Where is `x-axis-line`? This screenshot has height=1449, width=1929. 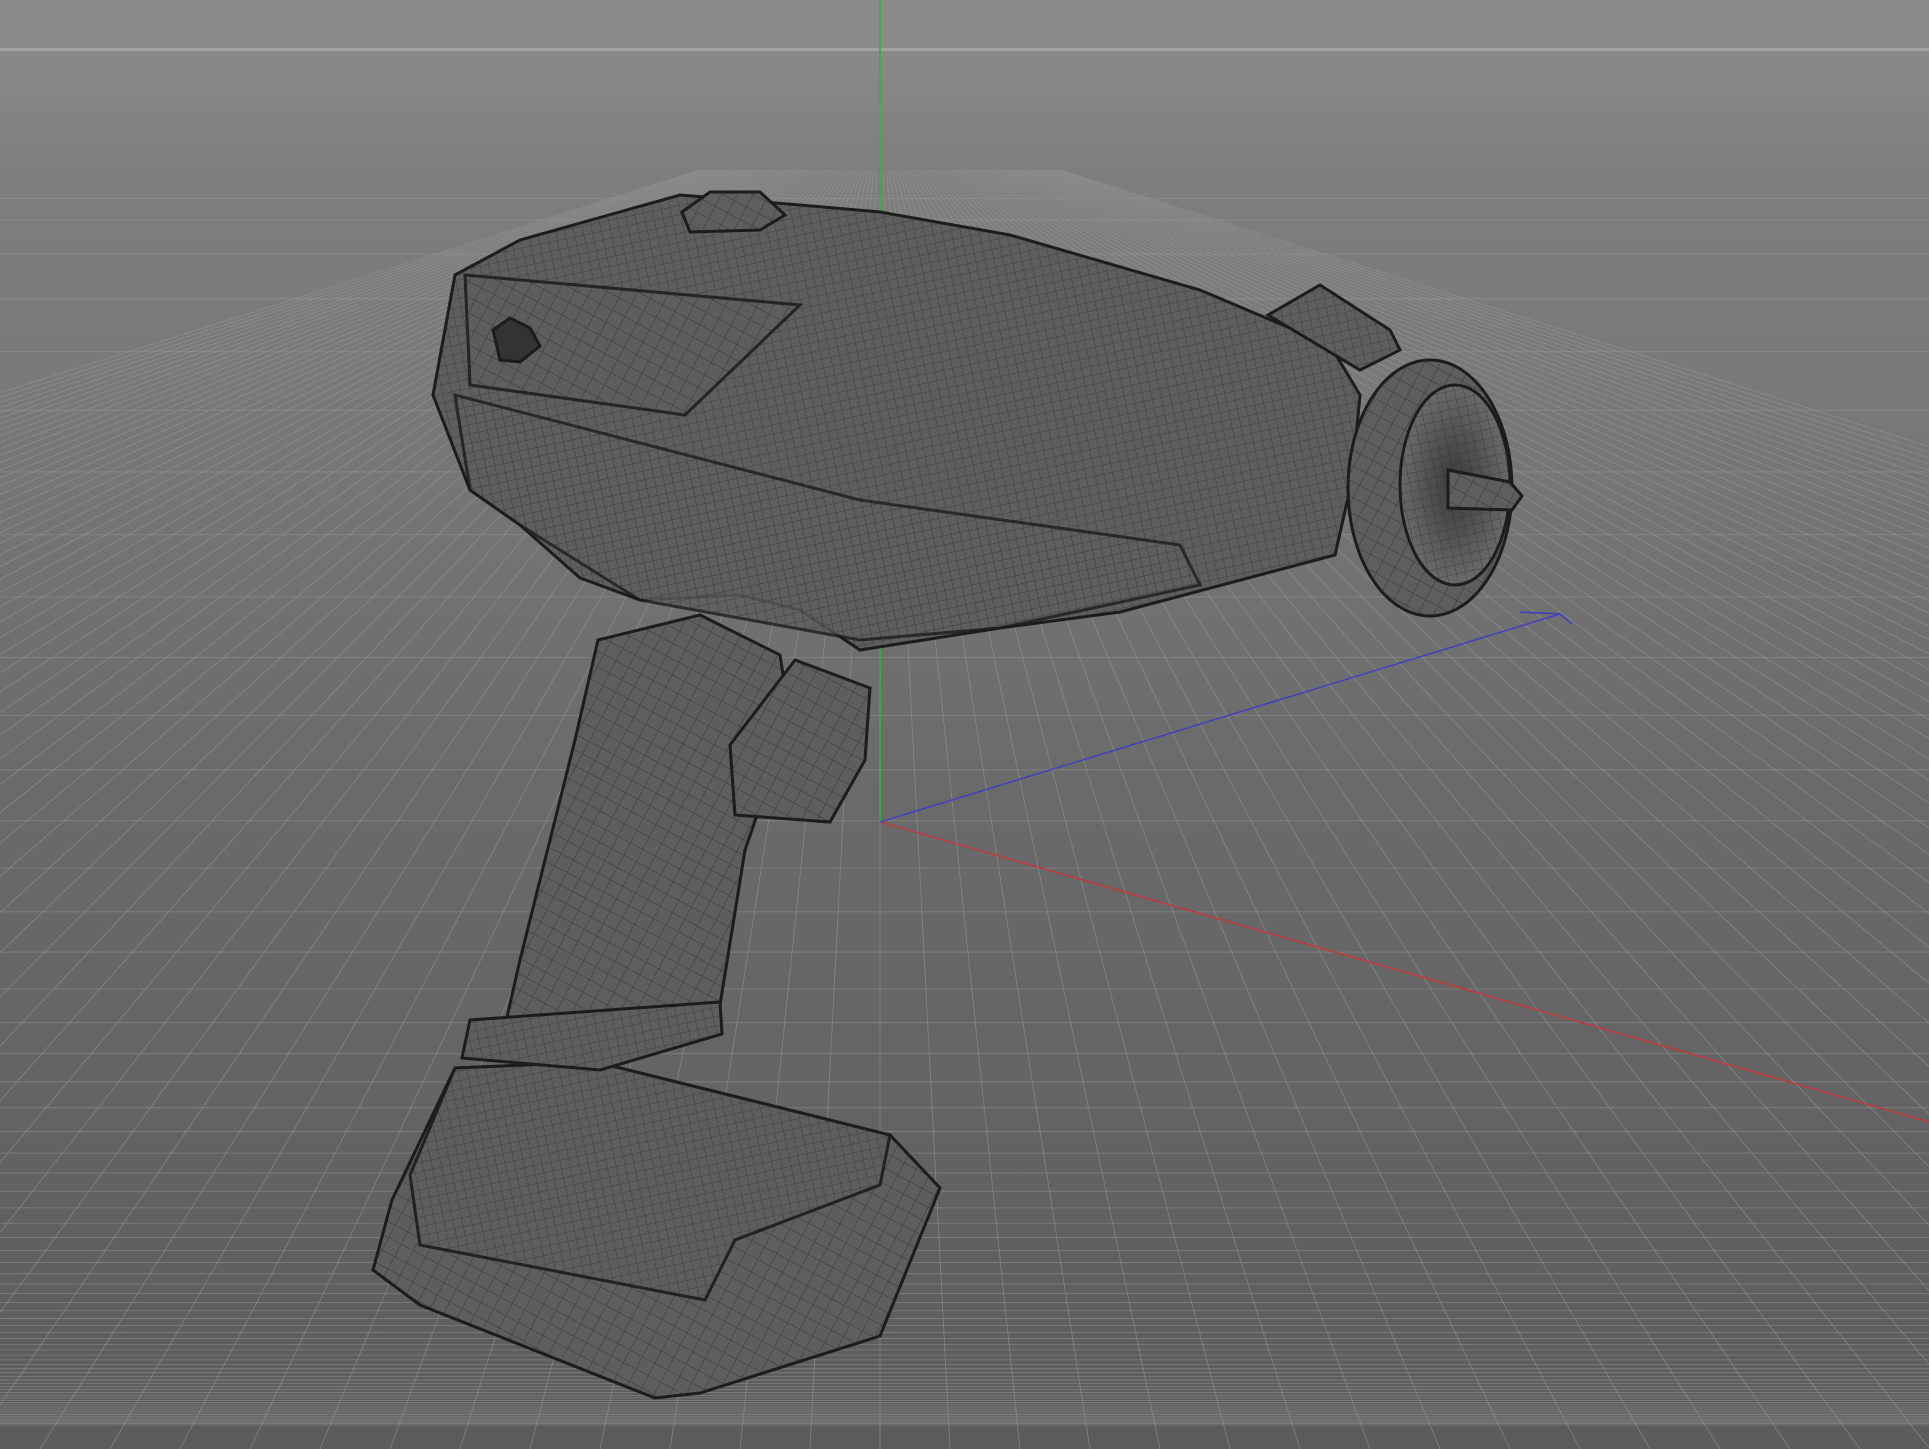 x-axis-line is located at coordinates (1404, 972).